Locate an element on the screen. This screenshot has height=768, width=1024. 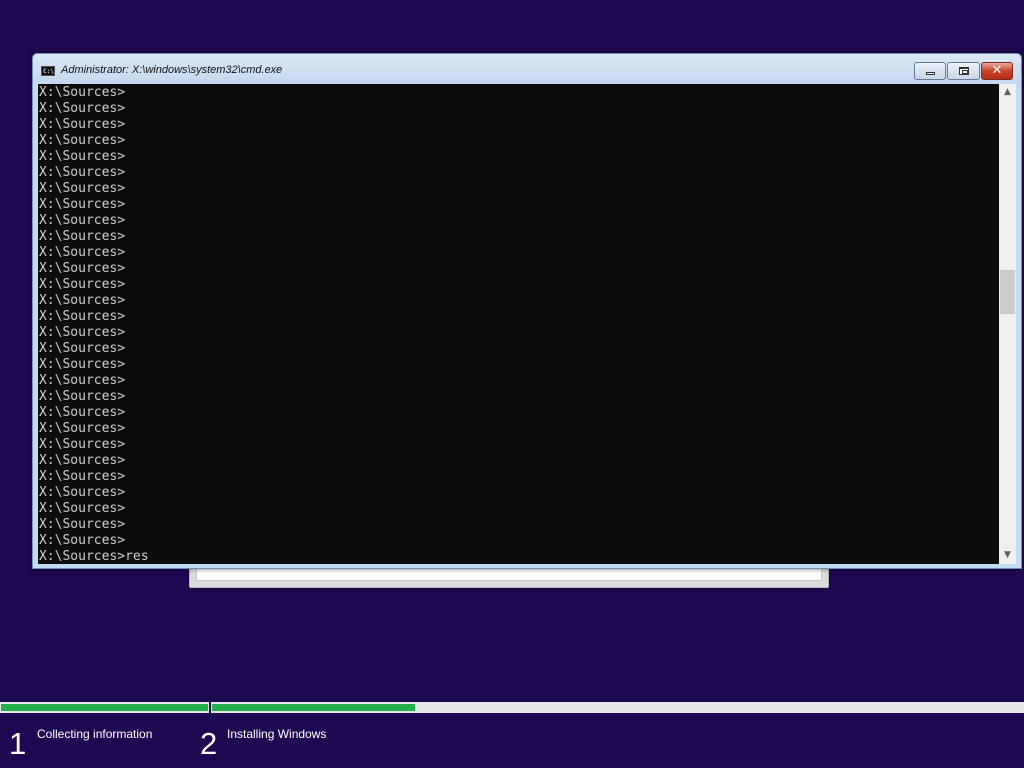
scroll-down-icon: ▼ is located at coordinates (1007, 555).